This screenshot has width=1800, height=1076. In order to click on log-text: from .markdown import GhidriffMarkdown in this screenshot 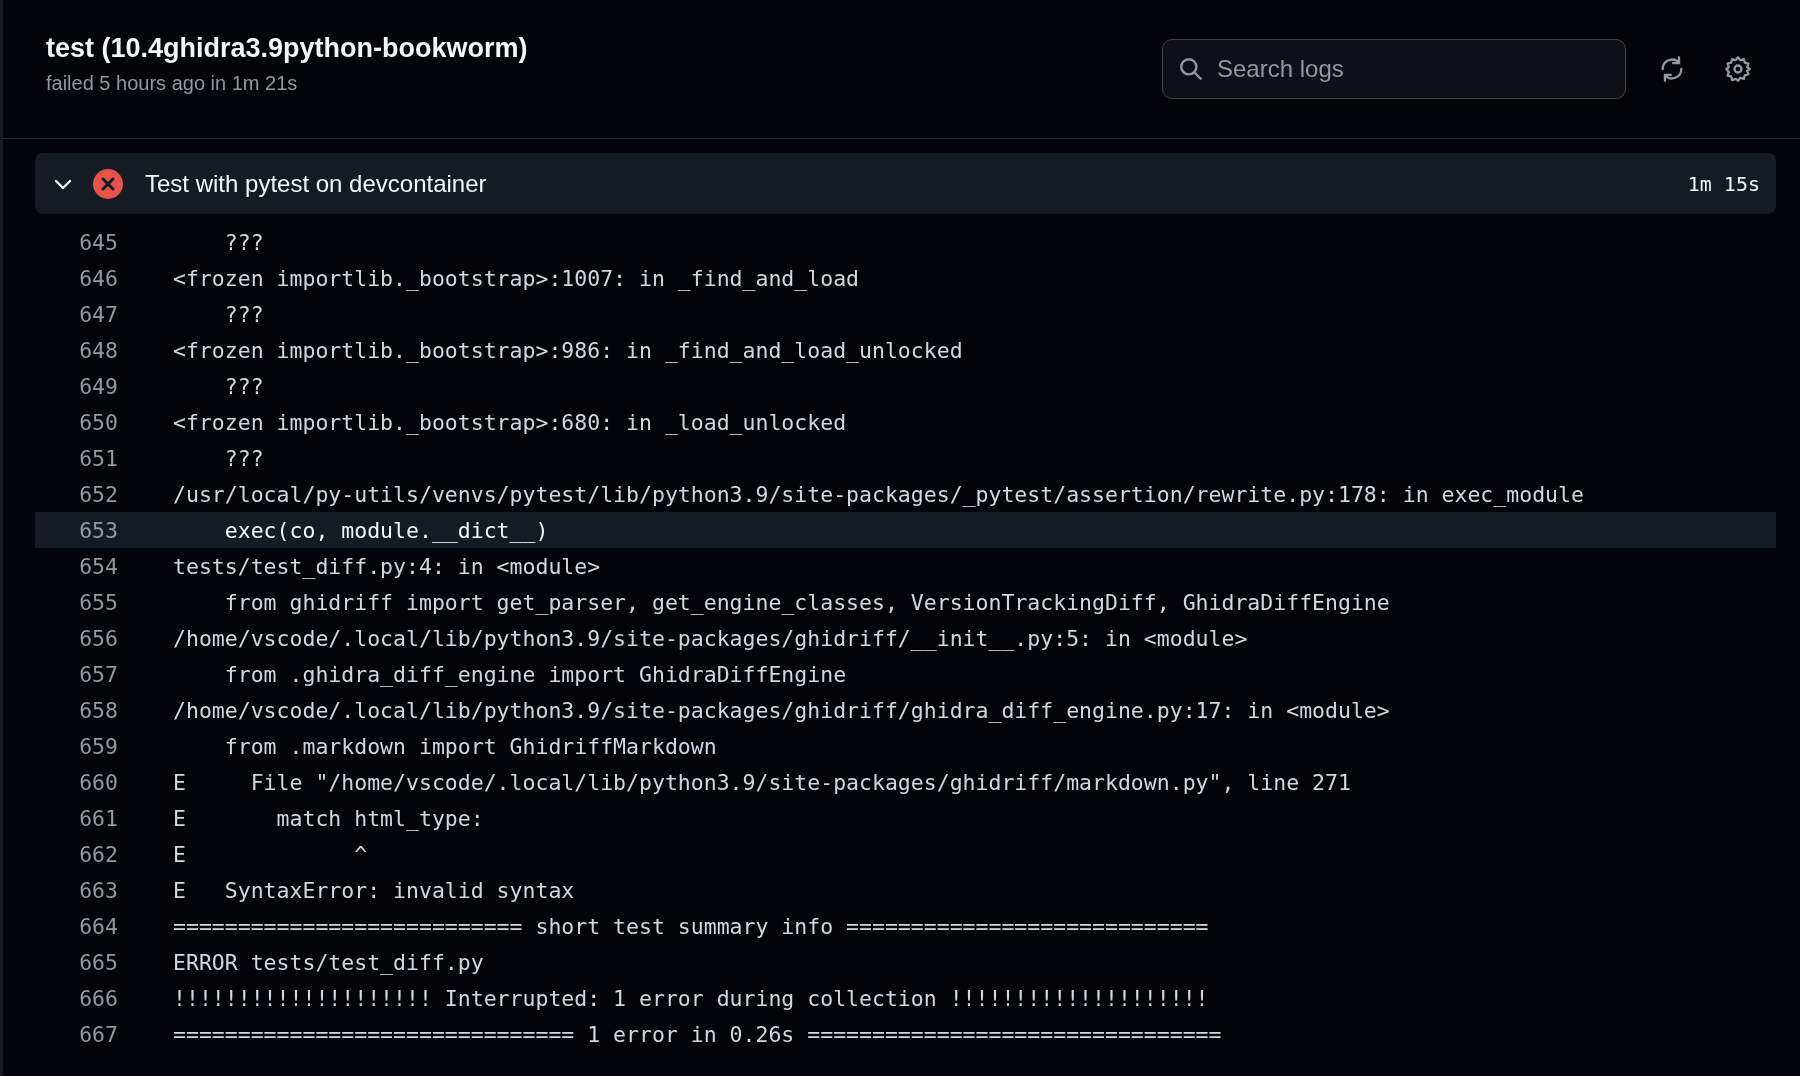, I will do `click(470, 746)`.